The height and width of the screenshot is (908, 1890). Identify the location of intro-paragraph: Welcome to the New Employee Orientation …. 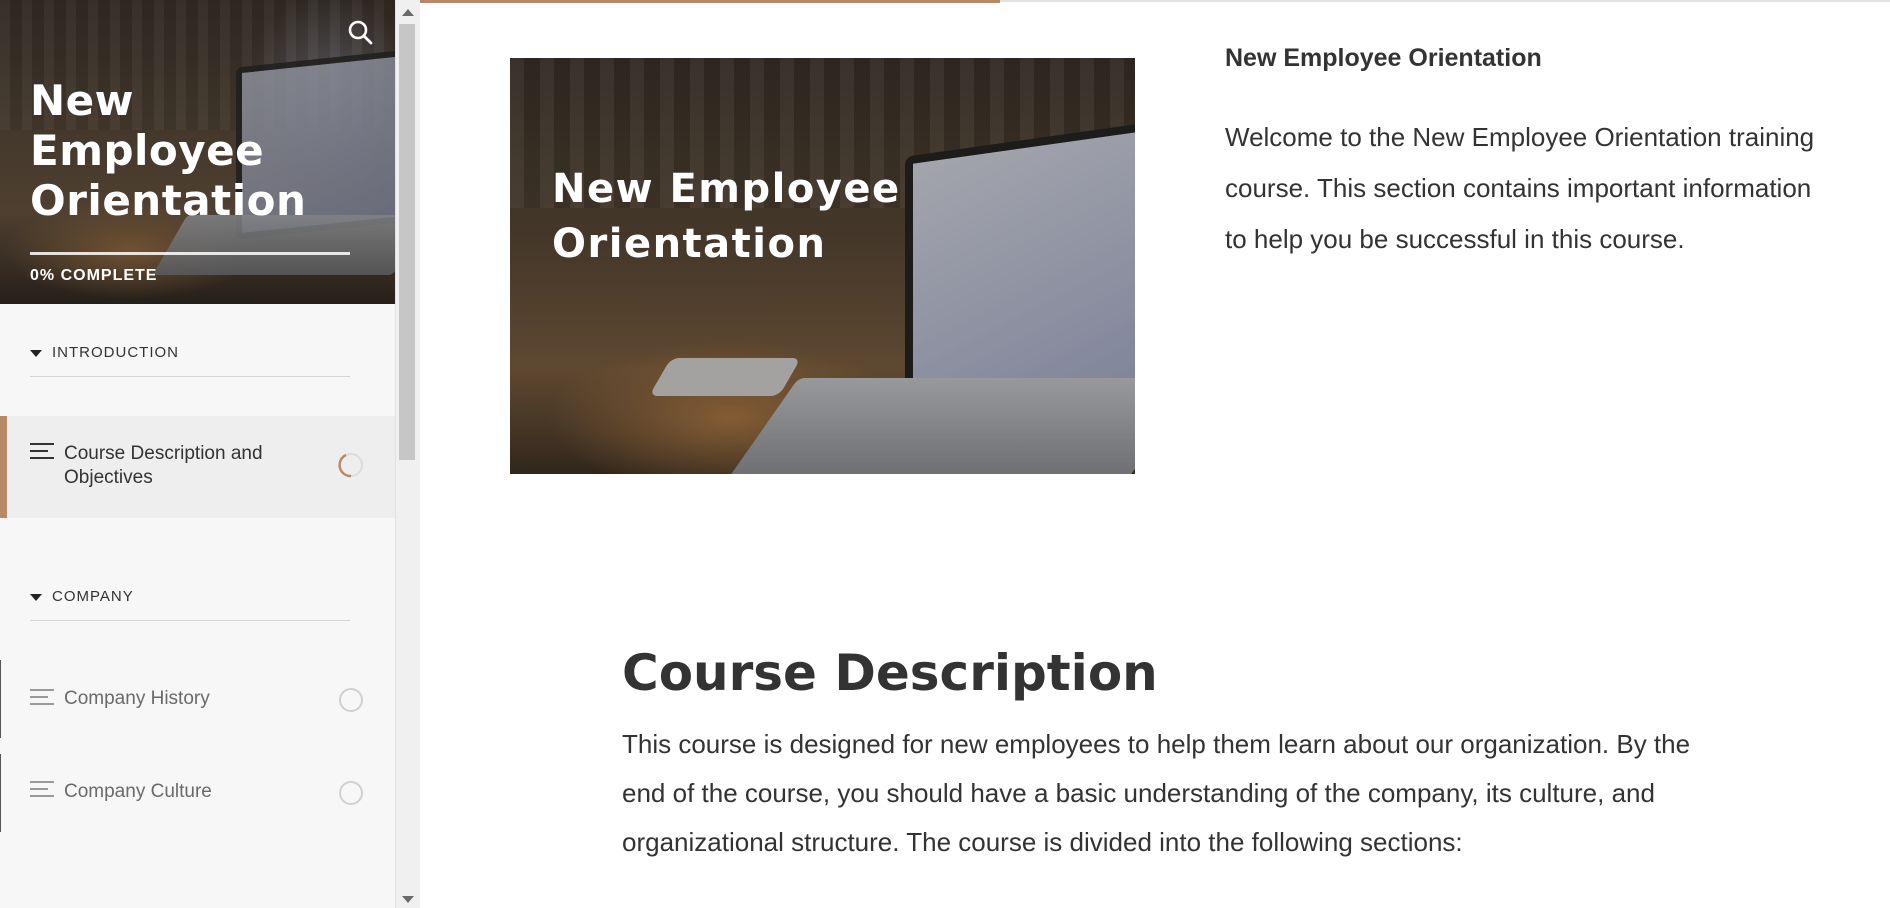
(1520, 188).